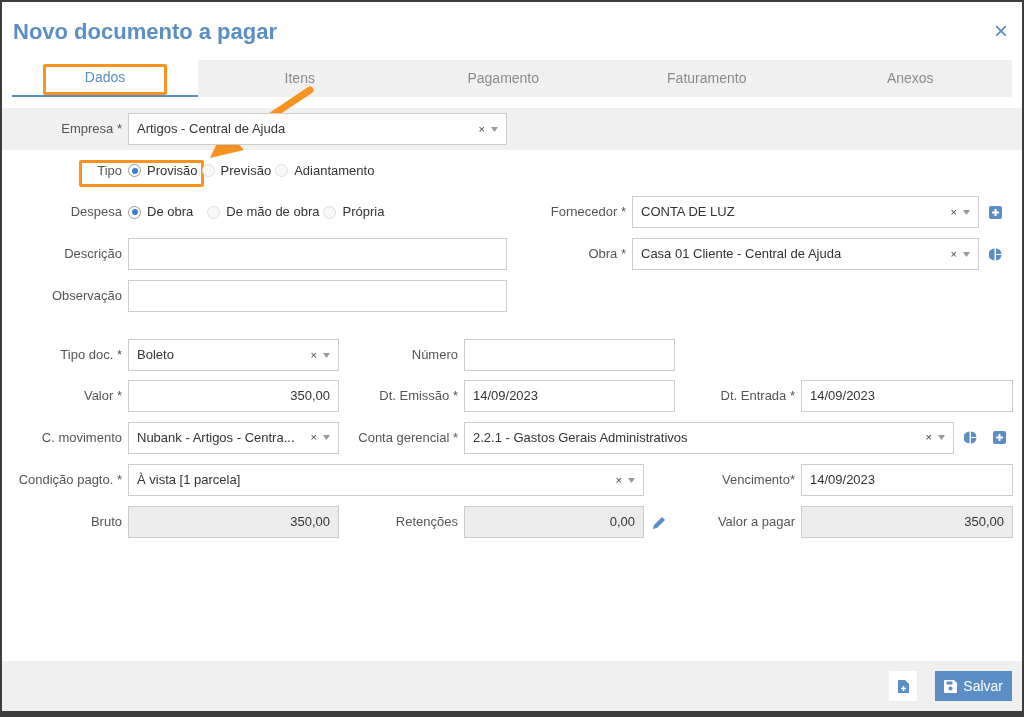 Image resolution: width=1024 pixels, height=717 pixels. What do you see at coordinates (951, 686) in the screenshot?
I see `save-icon` at bounding box center [951, 686].